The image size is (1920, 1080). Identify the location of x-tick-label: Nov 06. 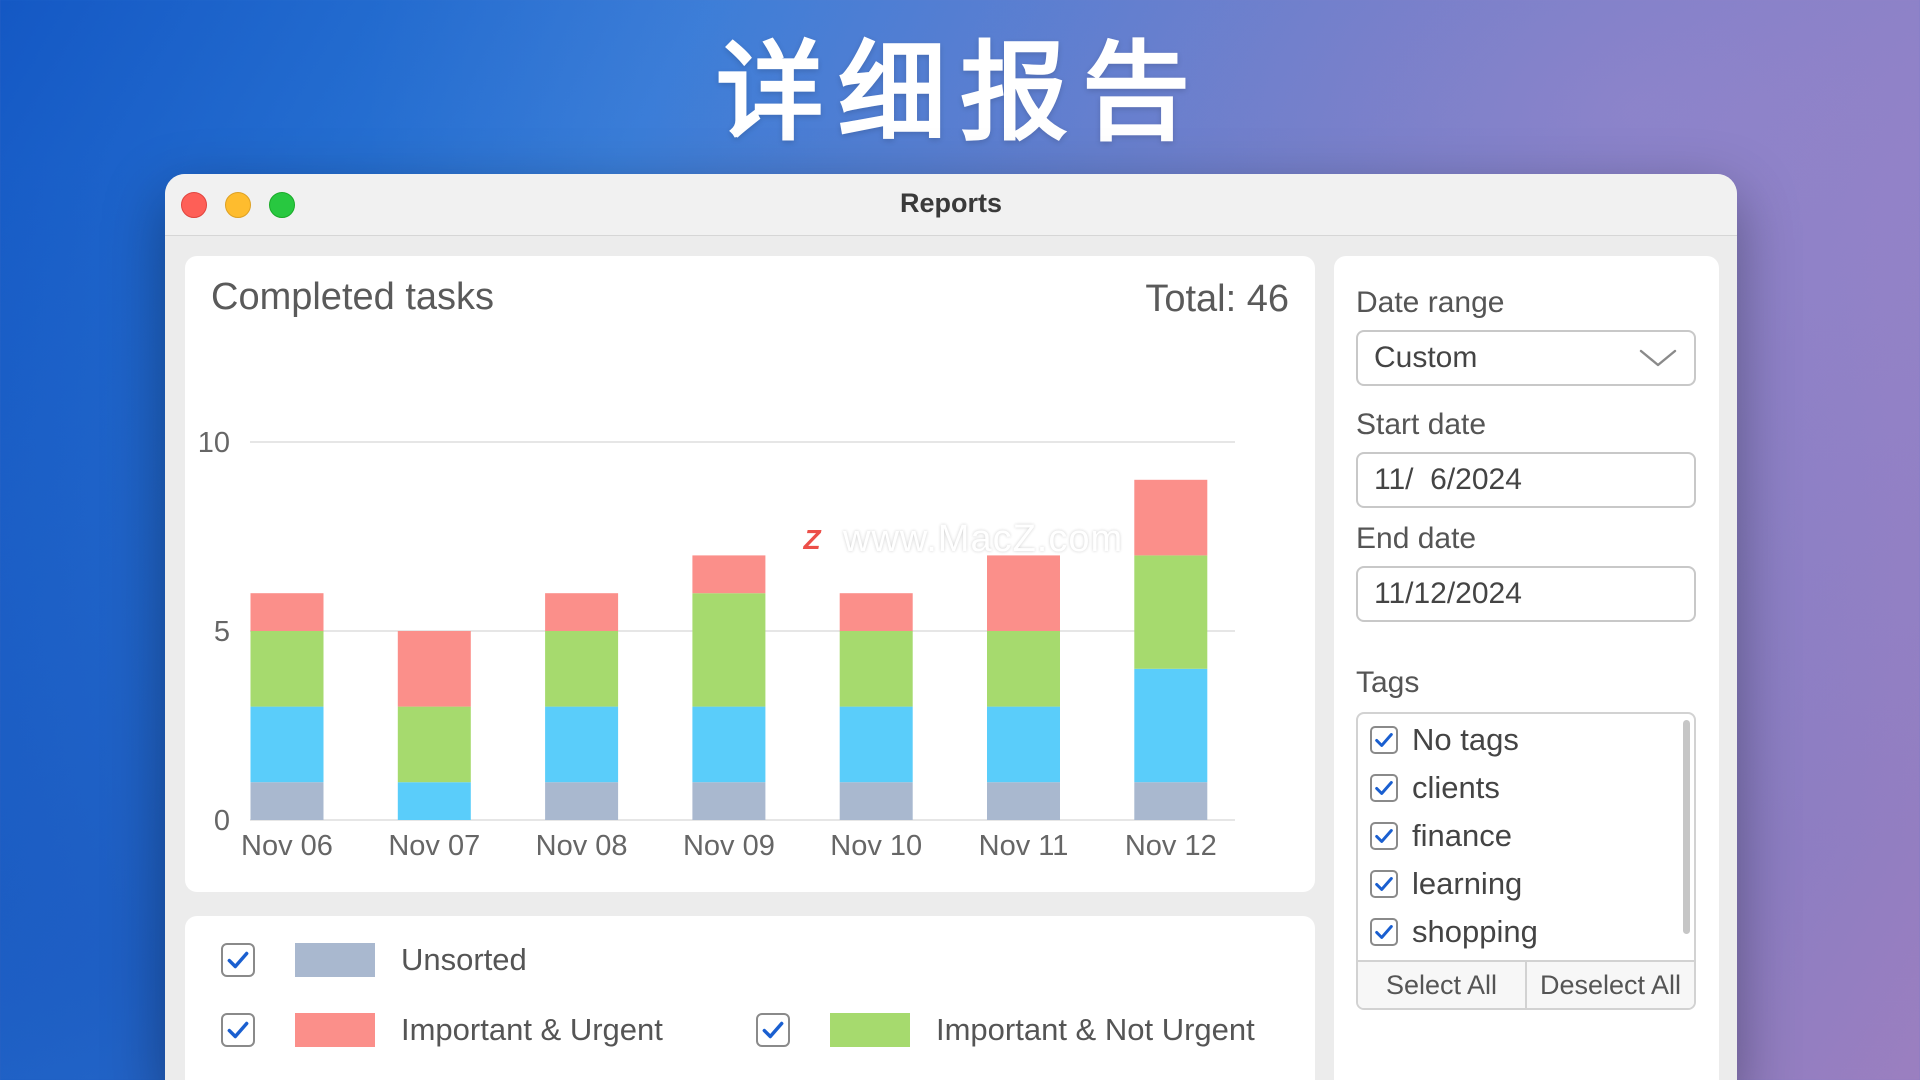
(287, 846).